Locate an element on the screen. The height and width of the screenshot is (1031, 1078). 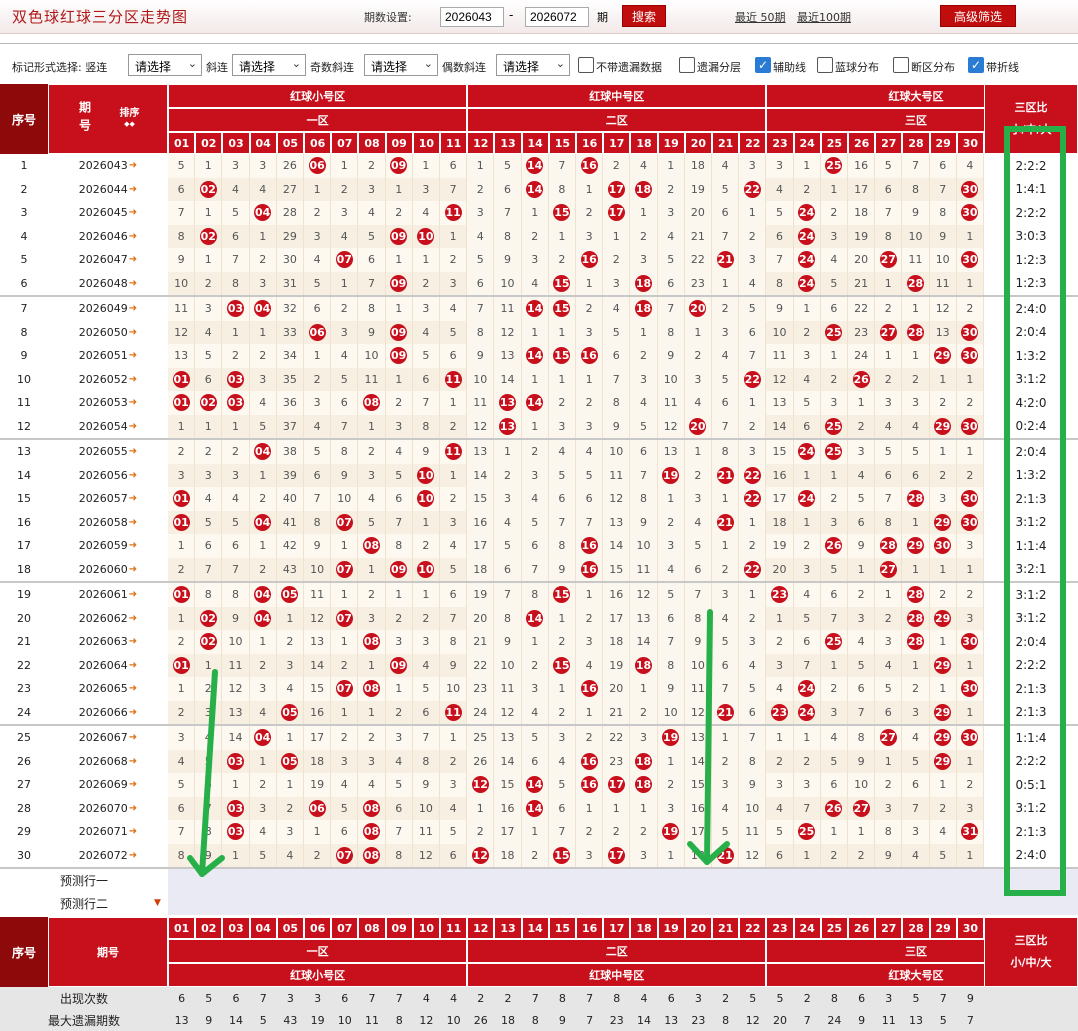
miss-count: 14 is located at coordinates (698, 761).